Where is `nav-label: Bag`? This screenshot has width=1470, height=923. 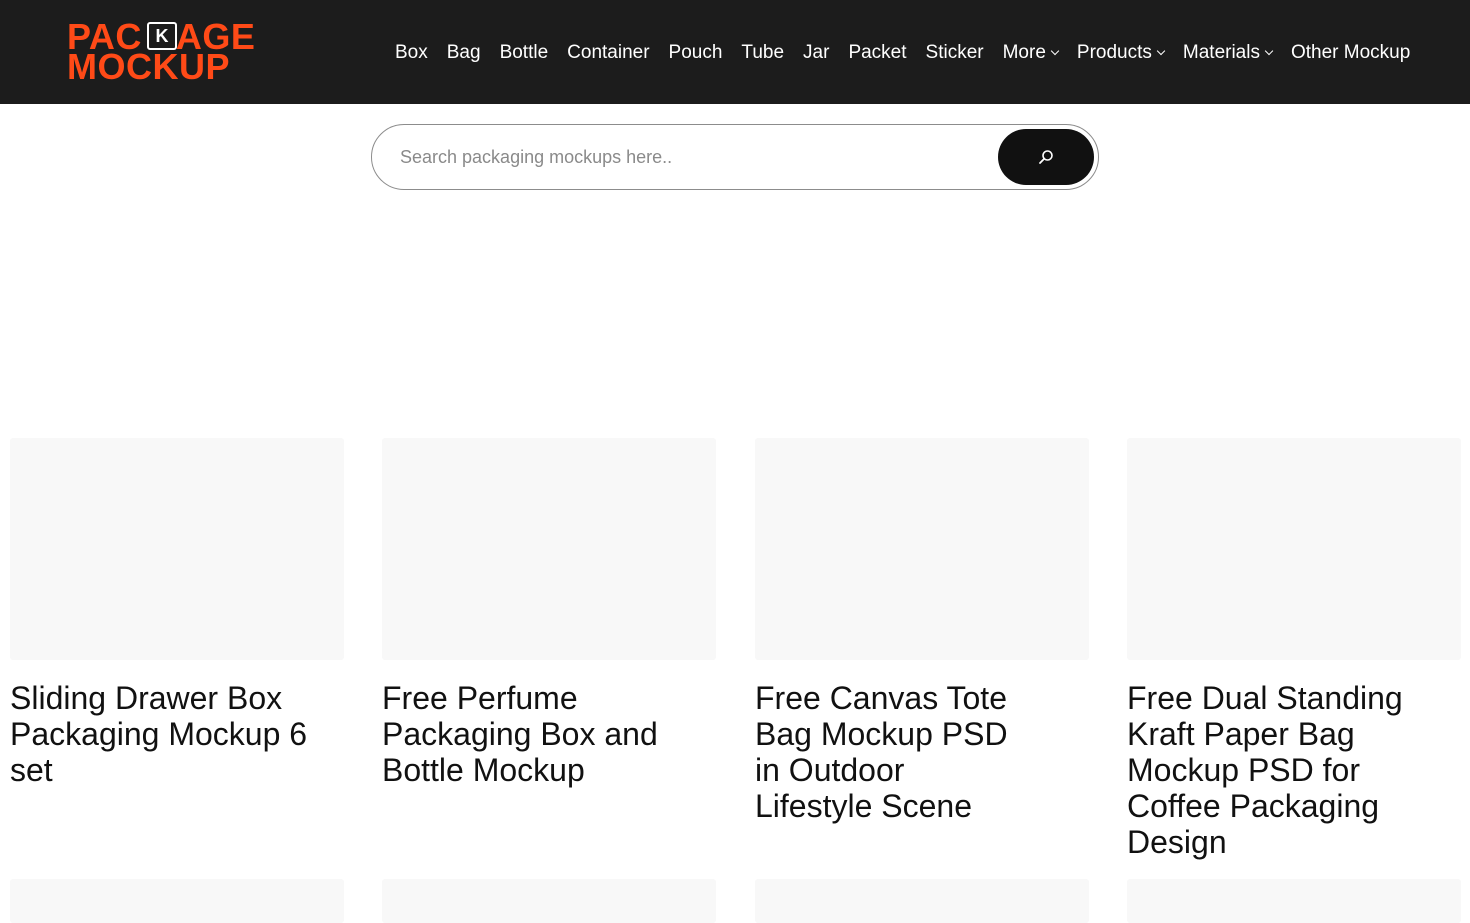 nav-label: Bag is located at coordinates (463, 52).